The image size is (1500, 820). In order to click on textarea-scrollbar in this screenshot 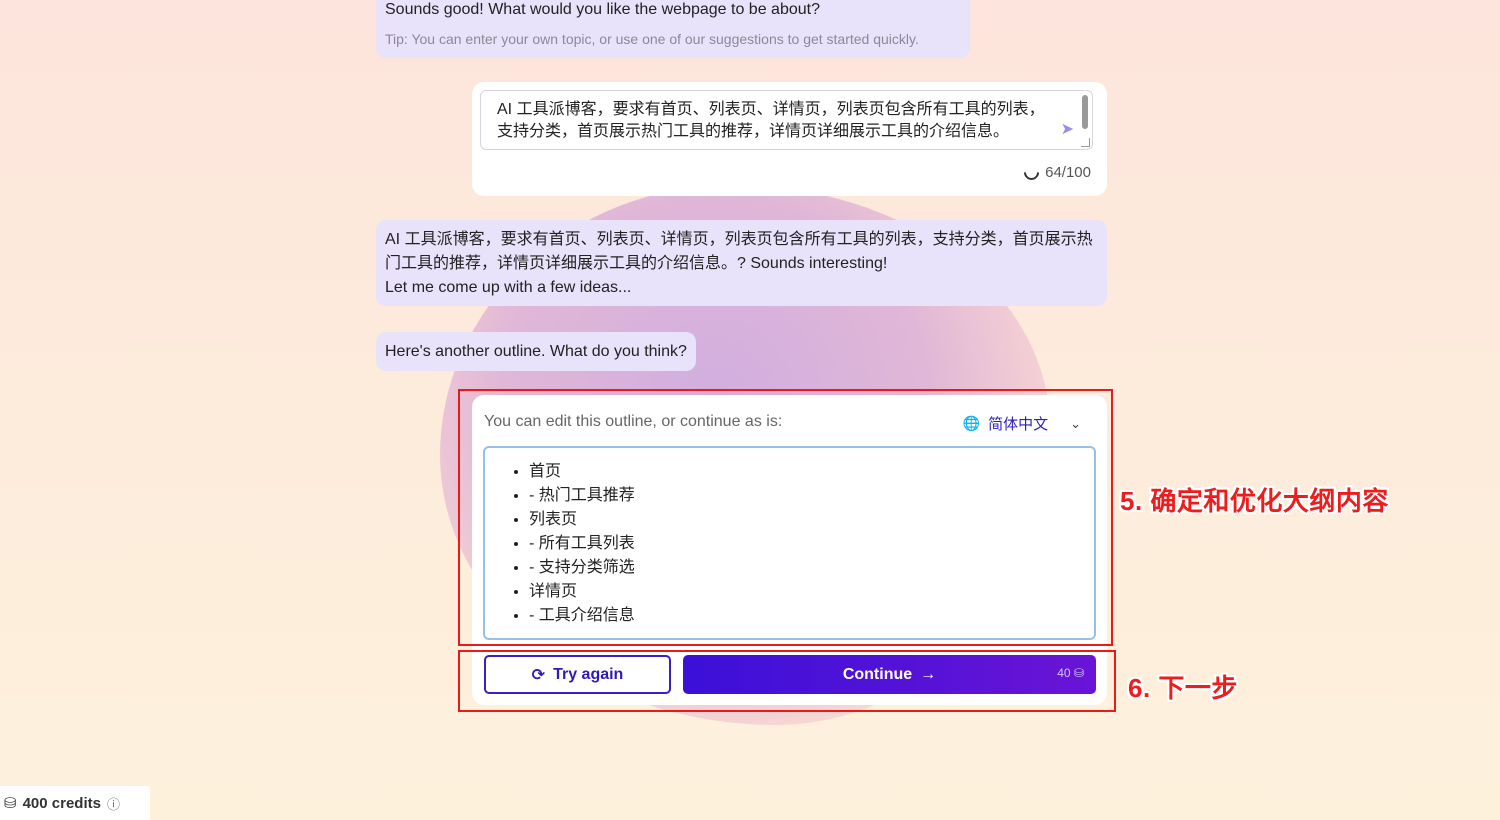, I will do `click(1085, 112)`.